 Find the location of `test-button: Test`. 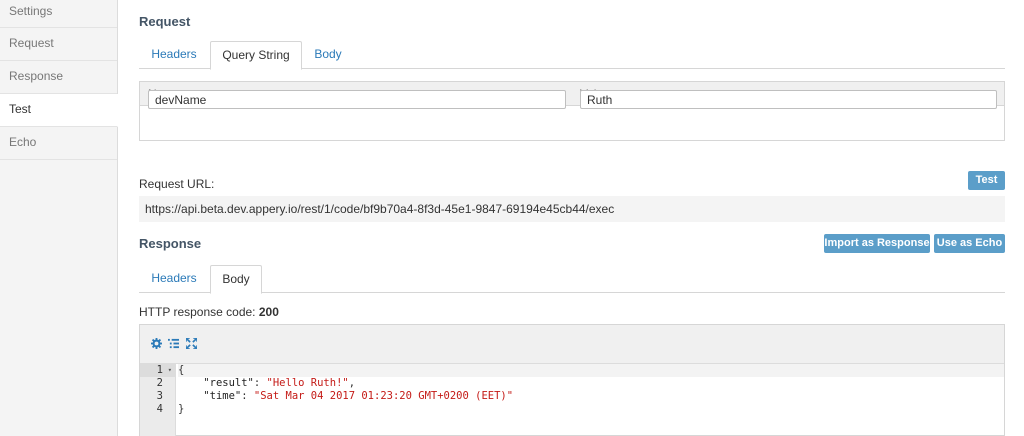

test-button: Test is located at coordinates (986, 180).